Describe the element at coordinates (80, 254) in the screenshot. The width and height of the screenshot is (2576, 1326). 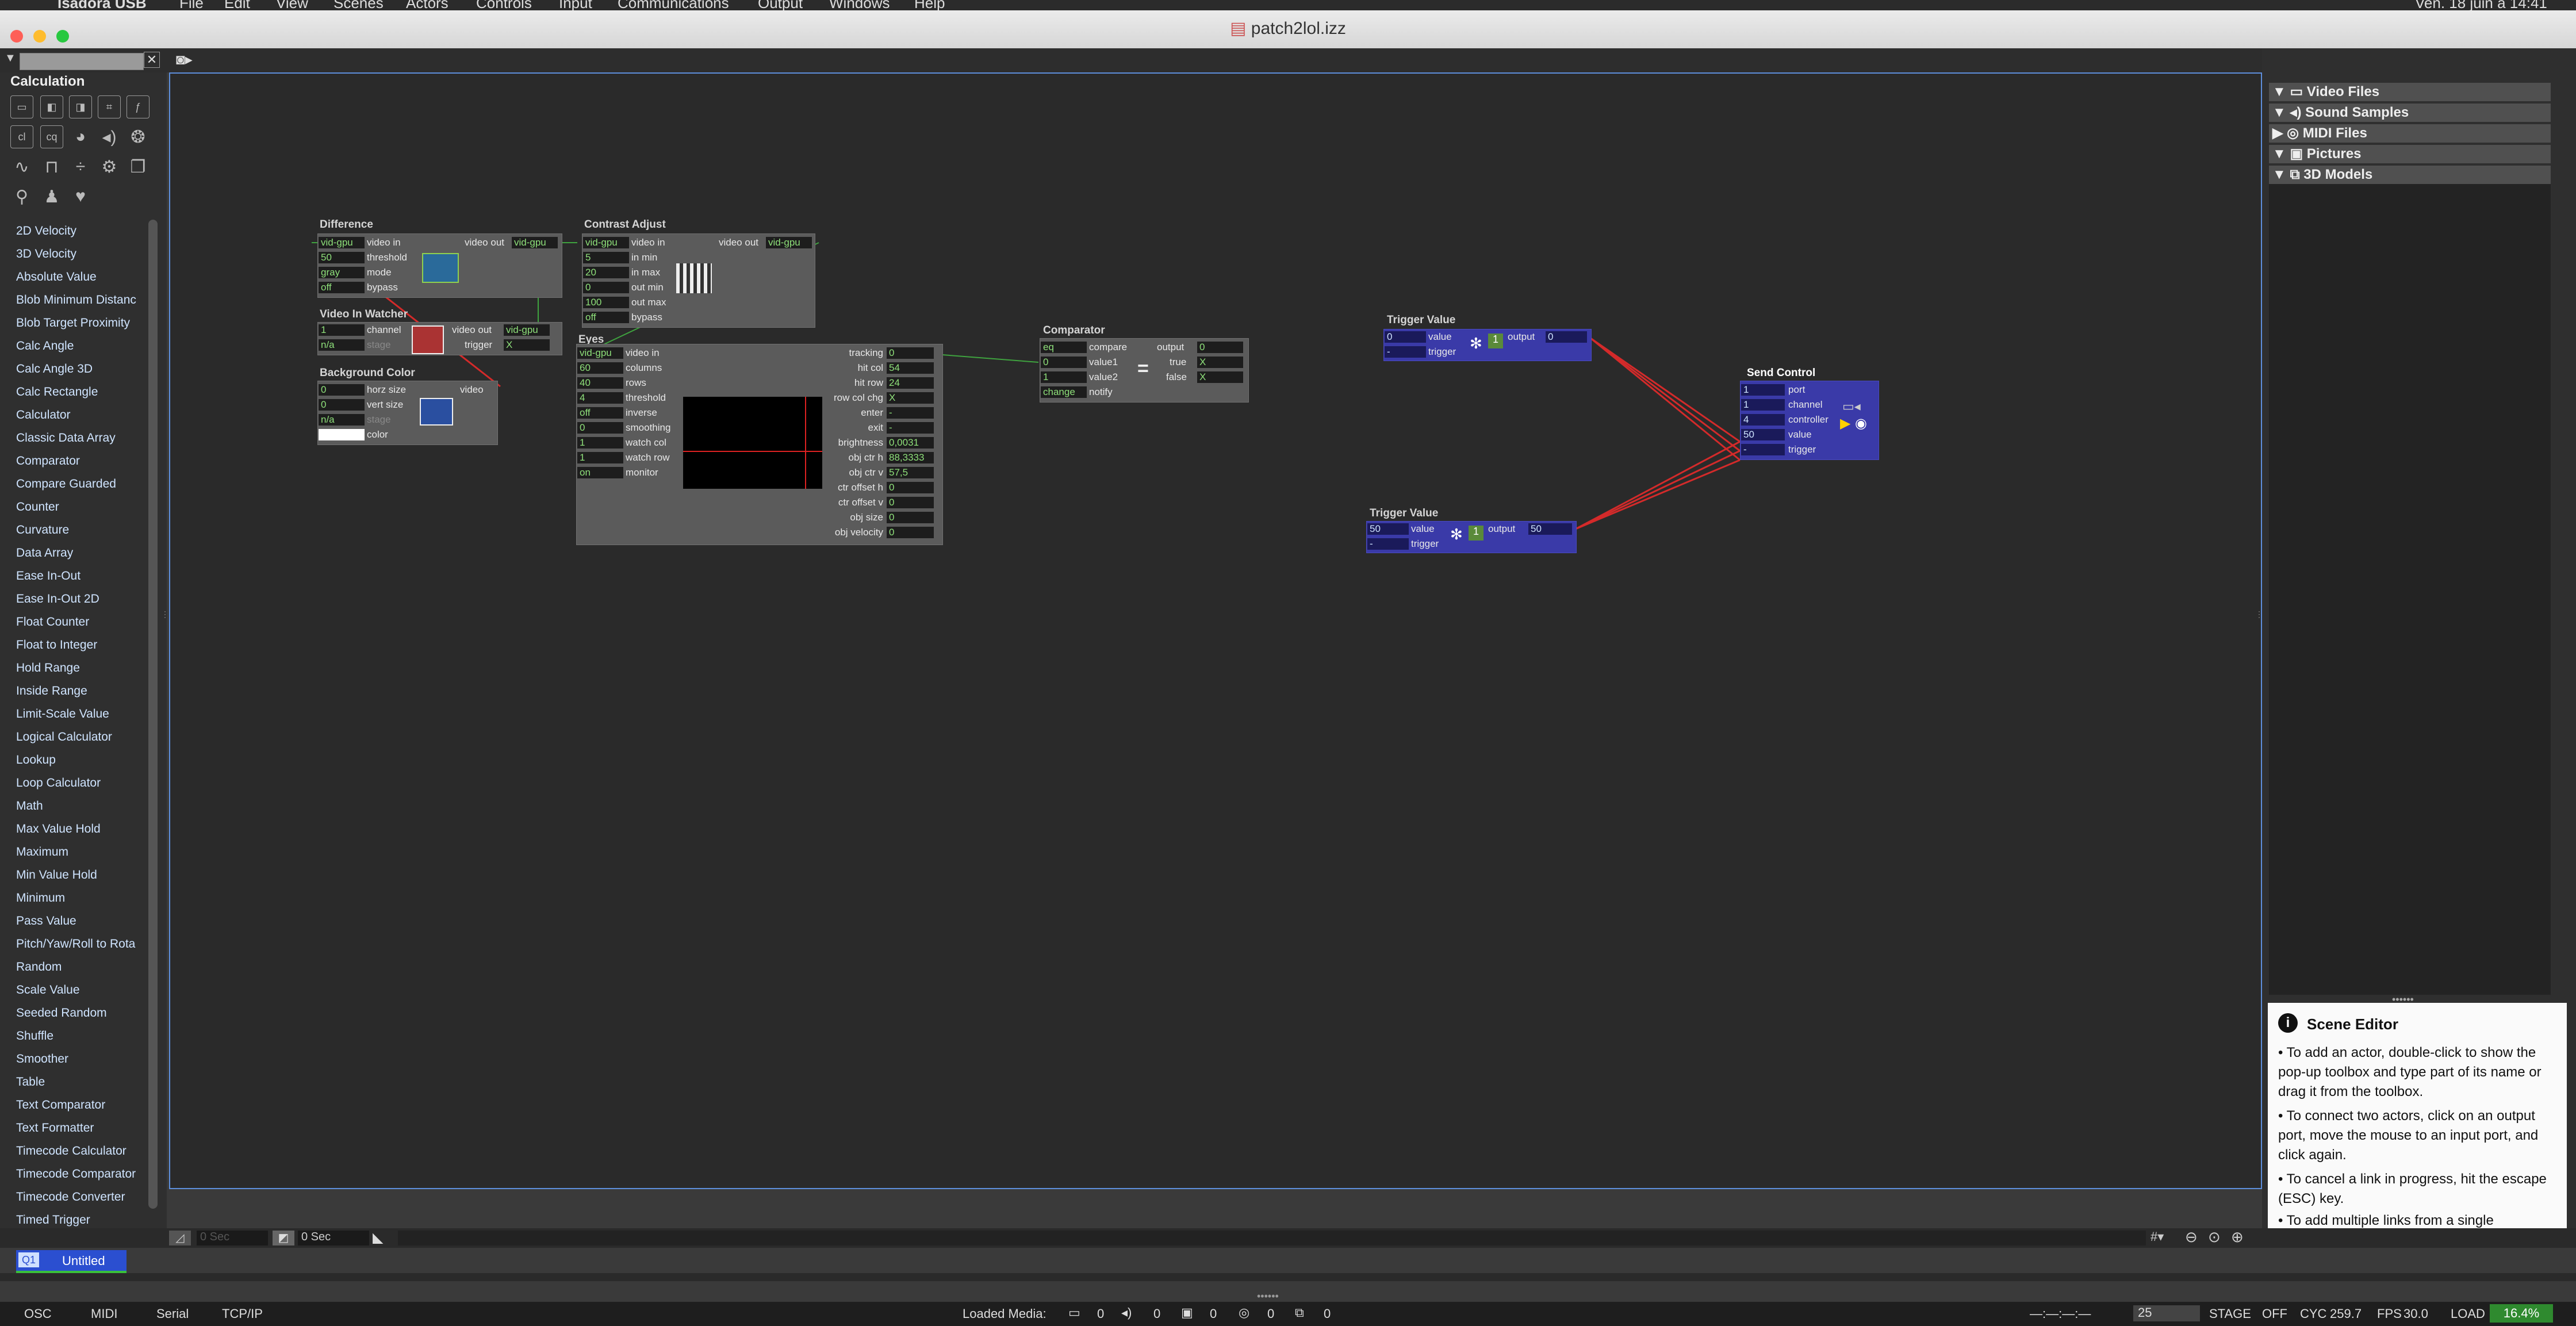
I see `actor-list-item: 3D Velocity` at that location.